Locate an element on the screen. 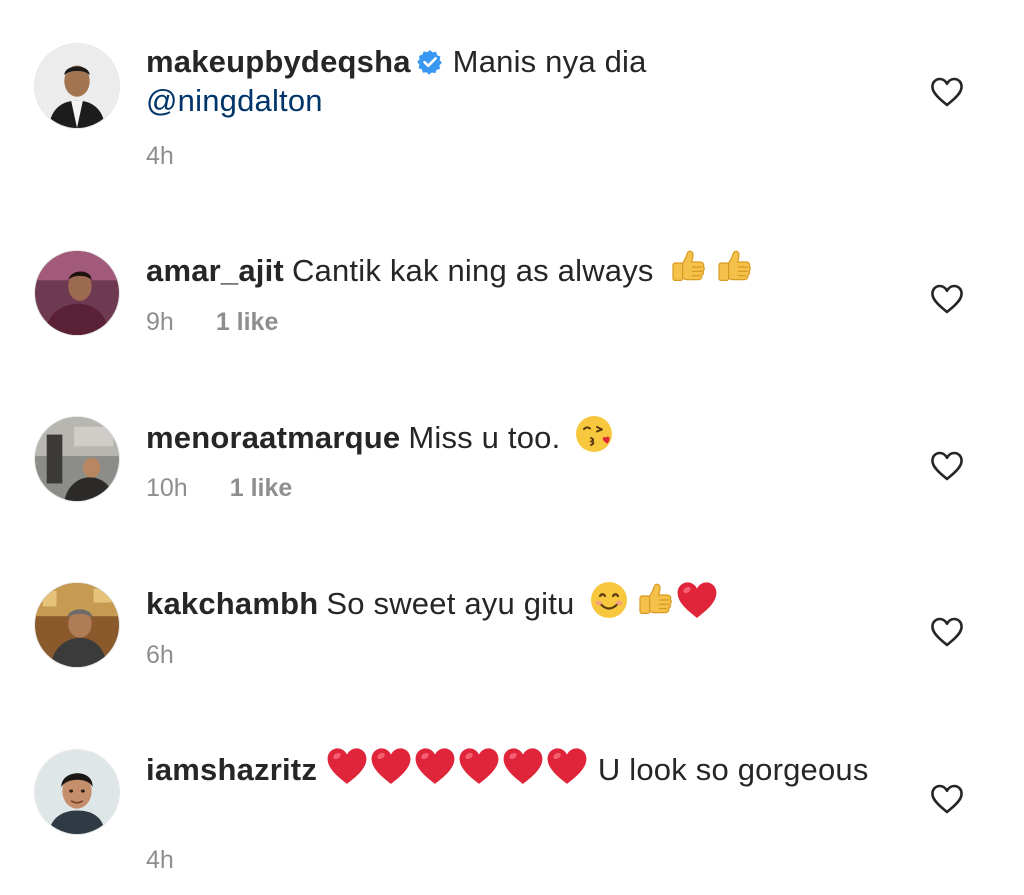  comment-username: menoraatmarque is located at coordinates (273, 437).